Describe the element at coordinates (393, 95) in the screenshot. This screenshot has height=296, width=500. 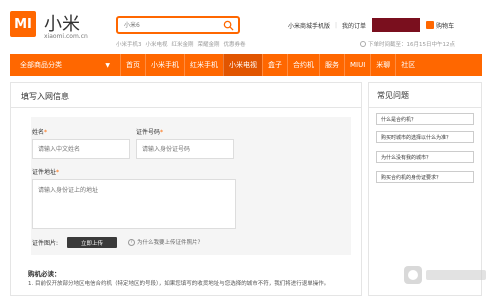
I see `faq-title: 常见问题` at that location.